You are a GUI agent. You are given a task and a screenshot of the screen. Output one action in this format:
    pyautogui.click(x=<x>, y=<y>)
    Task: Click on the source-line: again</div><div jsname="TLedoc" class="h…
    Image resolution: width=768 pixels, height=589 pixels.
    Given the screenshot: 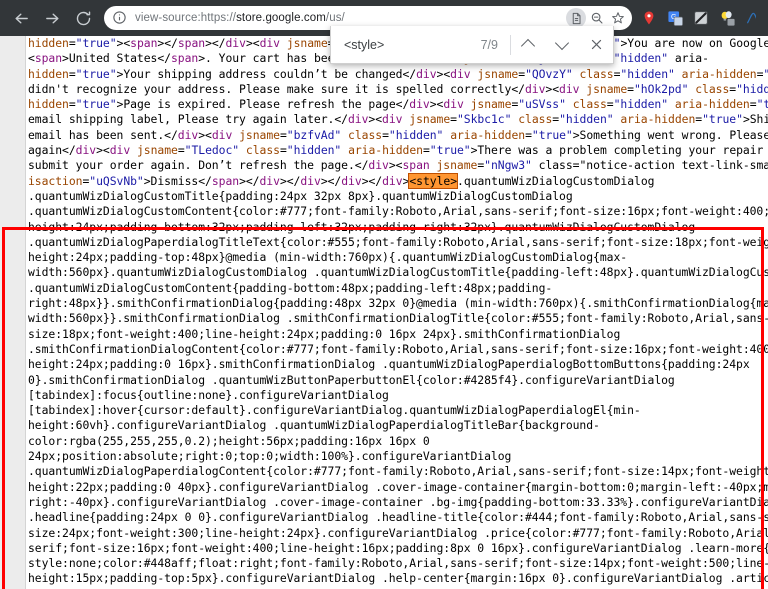 What is the action you would take?
    pyautogui.click(x=396, y=150)
    